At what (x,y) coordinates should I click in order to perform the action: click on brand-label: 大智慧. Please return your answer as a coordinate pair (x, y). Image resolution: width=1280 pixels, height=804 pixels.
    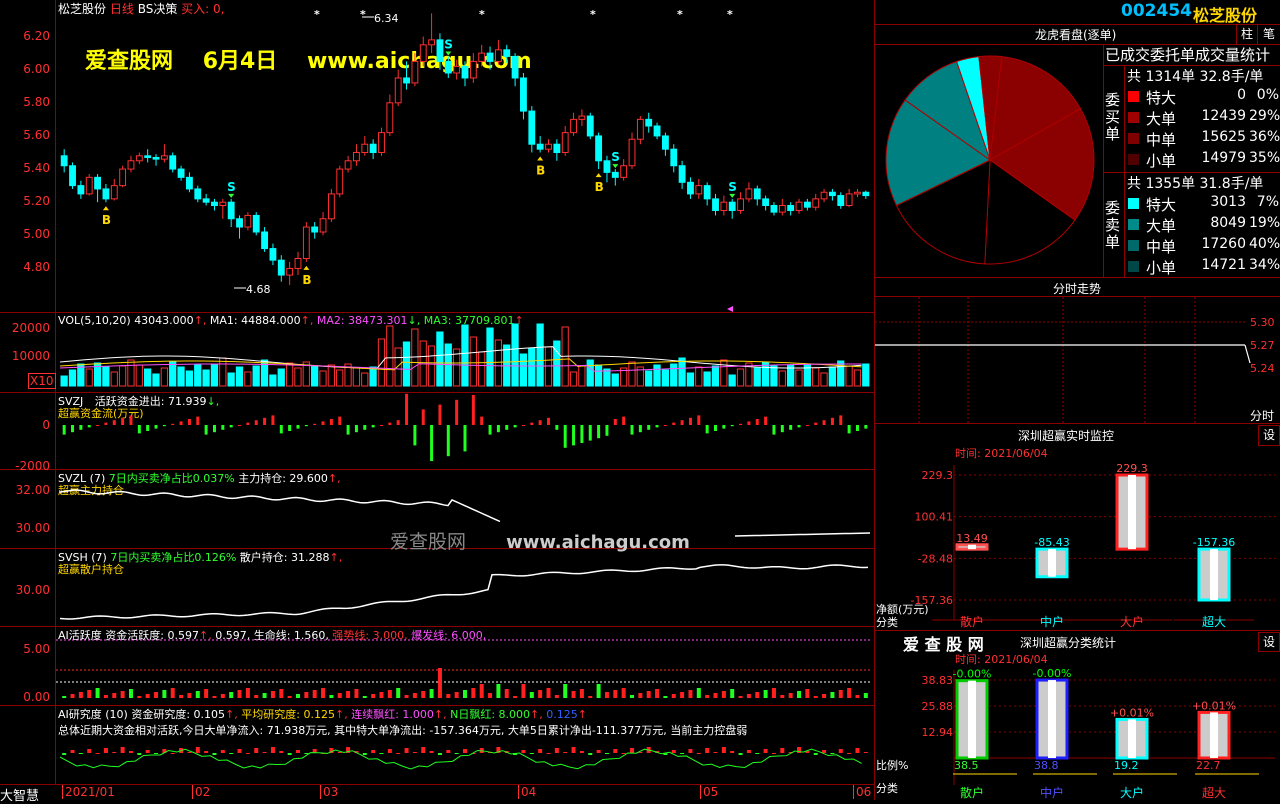
    Looking at the image, I should click on (20, 796).